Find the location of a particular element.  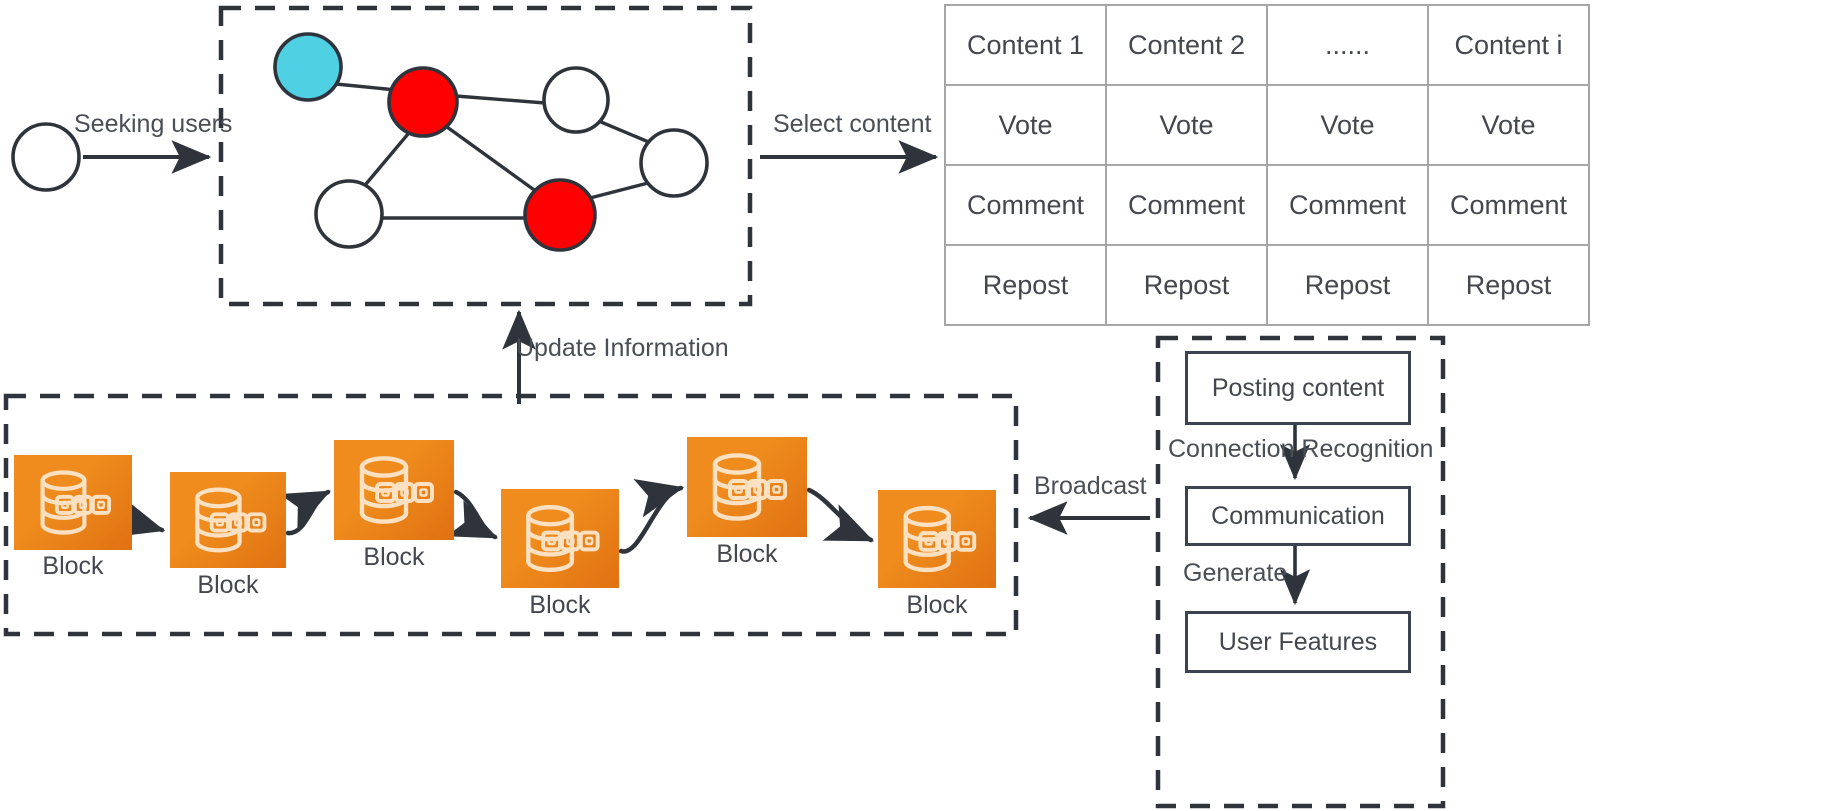

node-cyan is located at coordinates (308, 67).